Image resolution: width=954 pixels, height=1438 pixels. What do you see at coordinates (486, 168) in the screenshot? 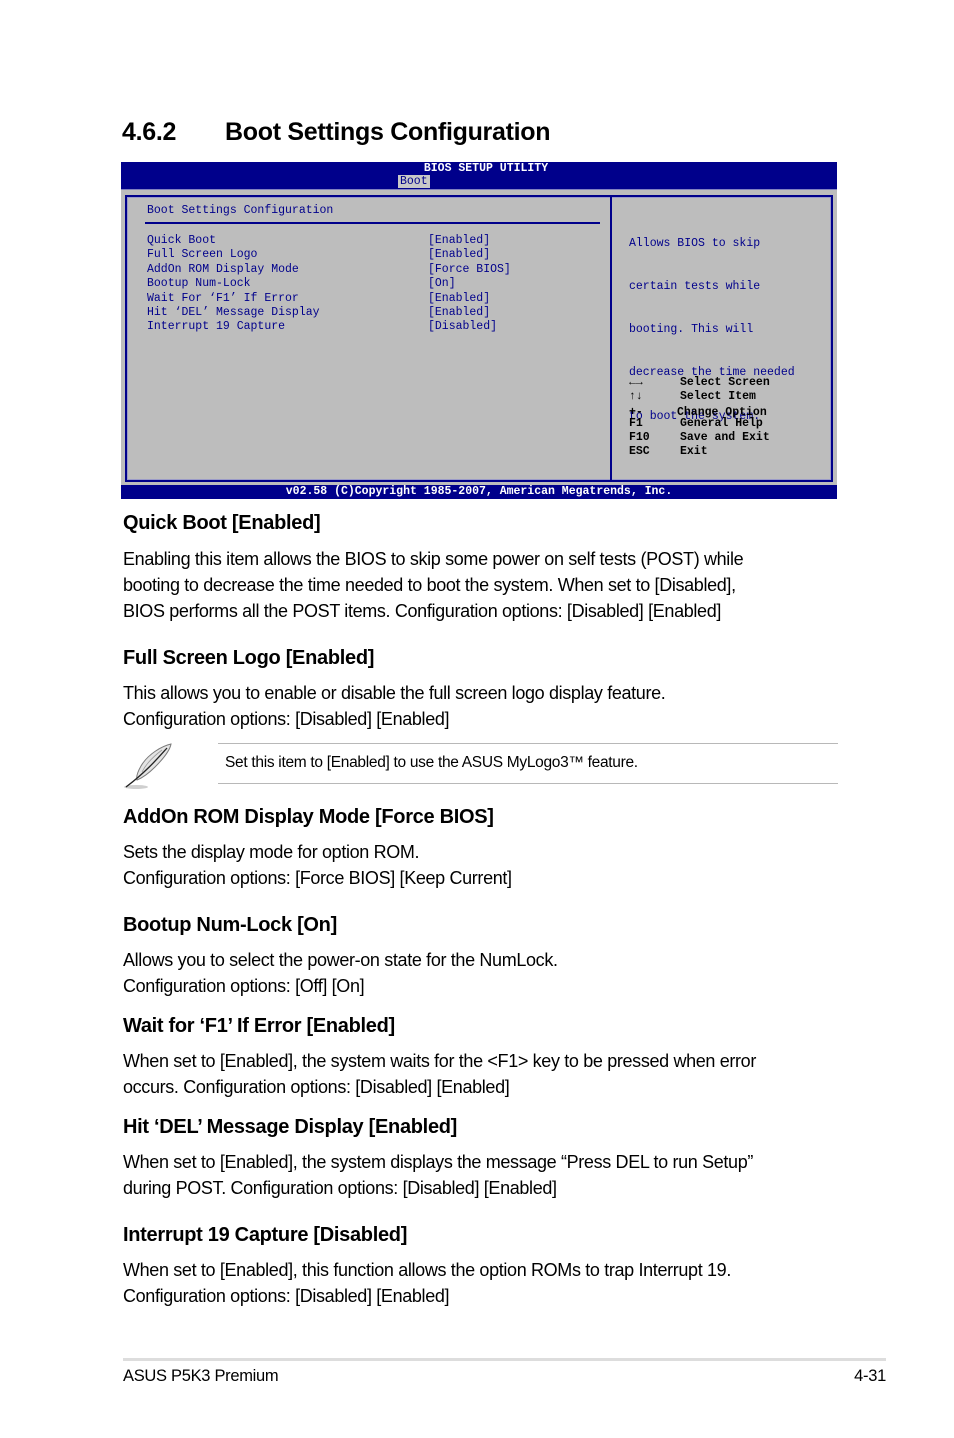
I see `bios-utility-title: BIOS SETUP UTILITY` at bounding box center [486, 168].